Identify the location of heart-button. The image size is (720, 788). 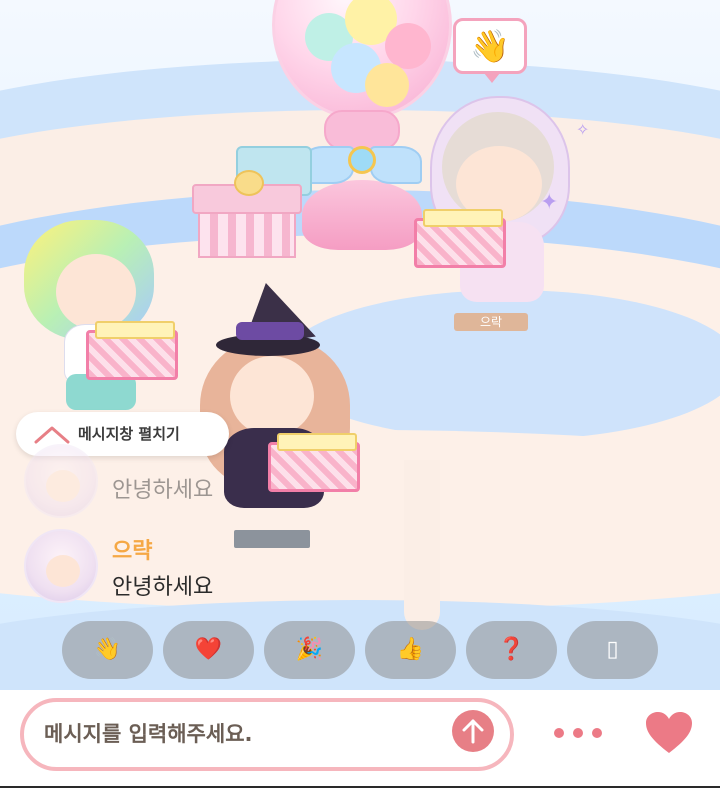
(669, 733).